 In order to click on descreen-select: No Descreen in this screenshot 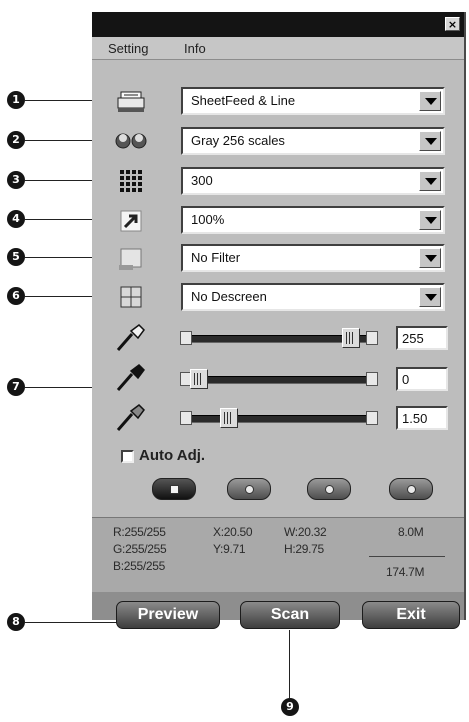, I will do `click(313, 297)`.